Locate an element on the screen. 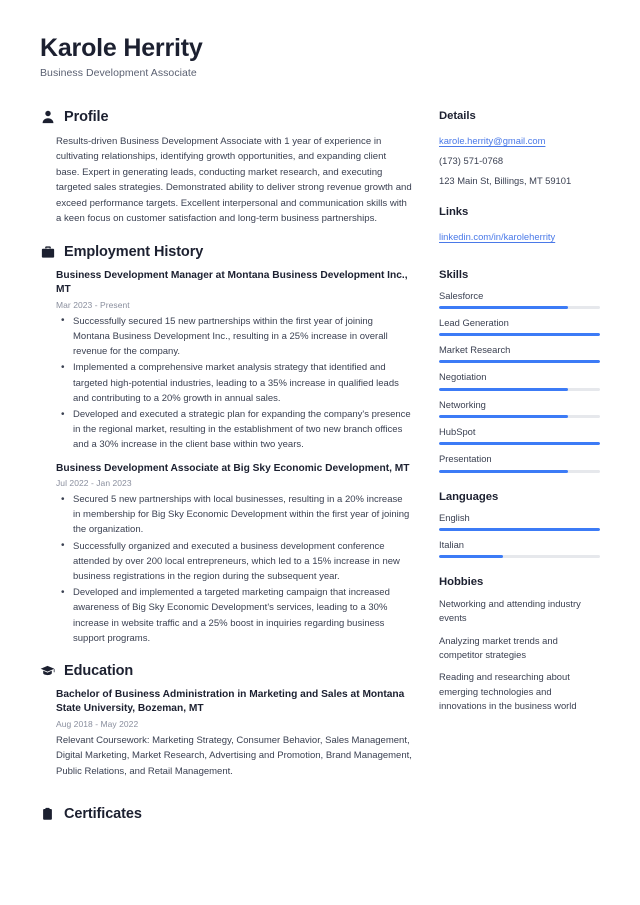  sidebar-languages: Languages English Italian is located at coordinates (519, 525).